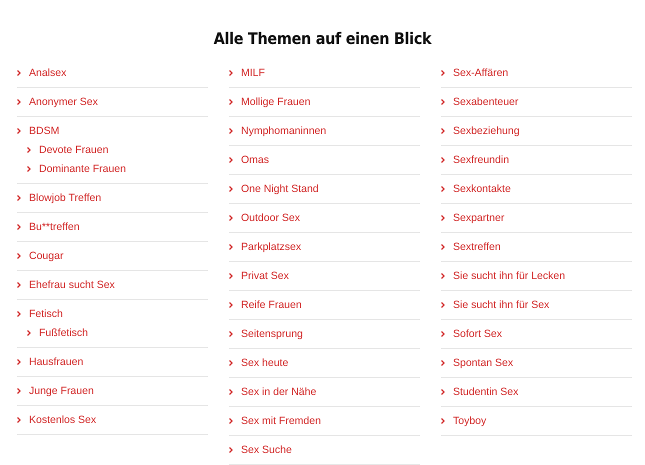 The image size is (645, 465). What do you see at coordinates (509, 276) in the screenshot?
I see `topic-link: Sie sucht ihn für Lecken` at bounding box center [509, 276].